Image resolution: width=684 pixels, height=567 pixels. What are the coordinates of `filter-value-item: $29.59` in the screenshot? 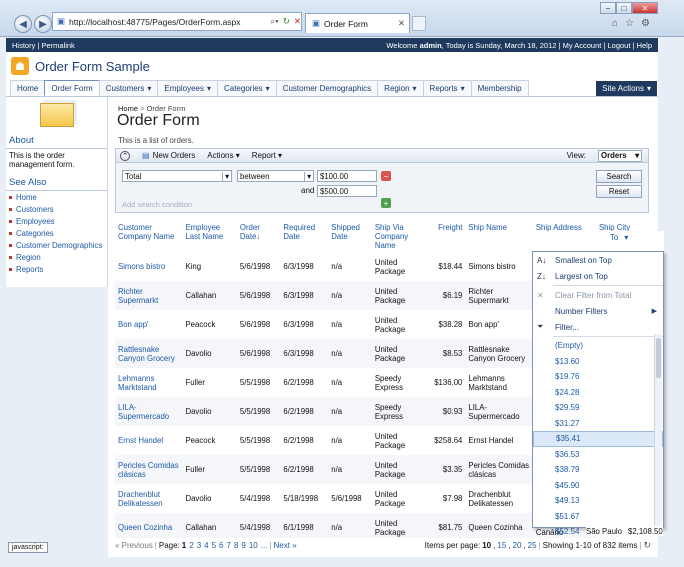 It's located at (598, 408).